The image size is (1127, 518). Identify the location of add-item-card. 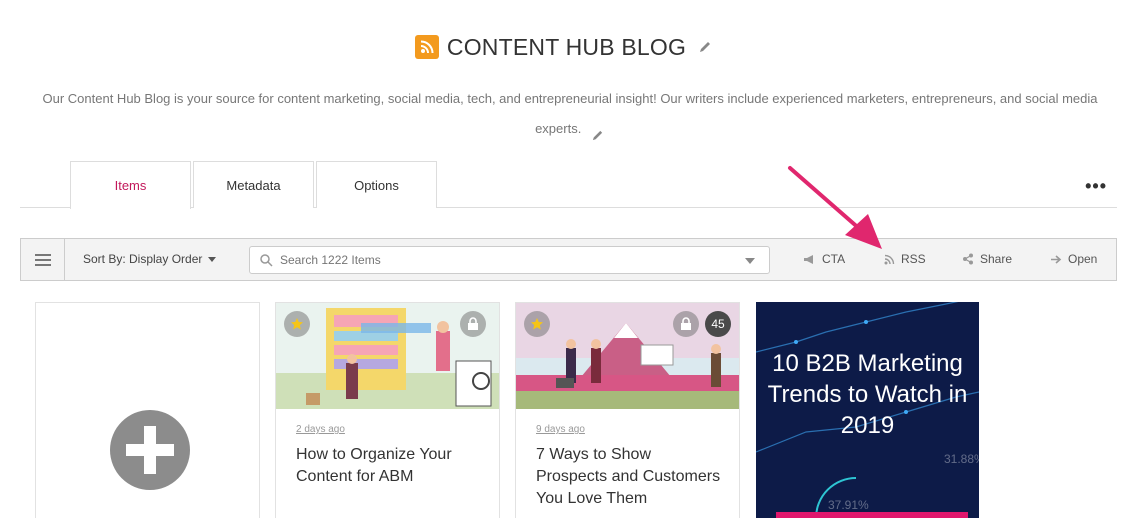
(147, 410).